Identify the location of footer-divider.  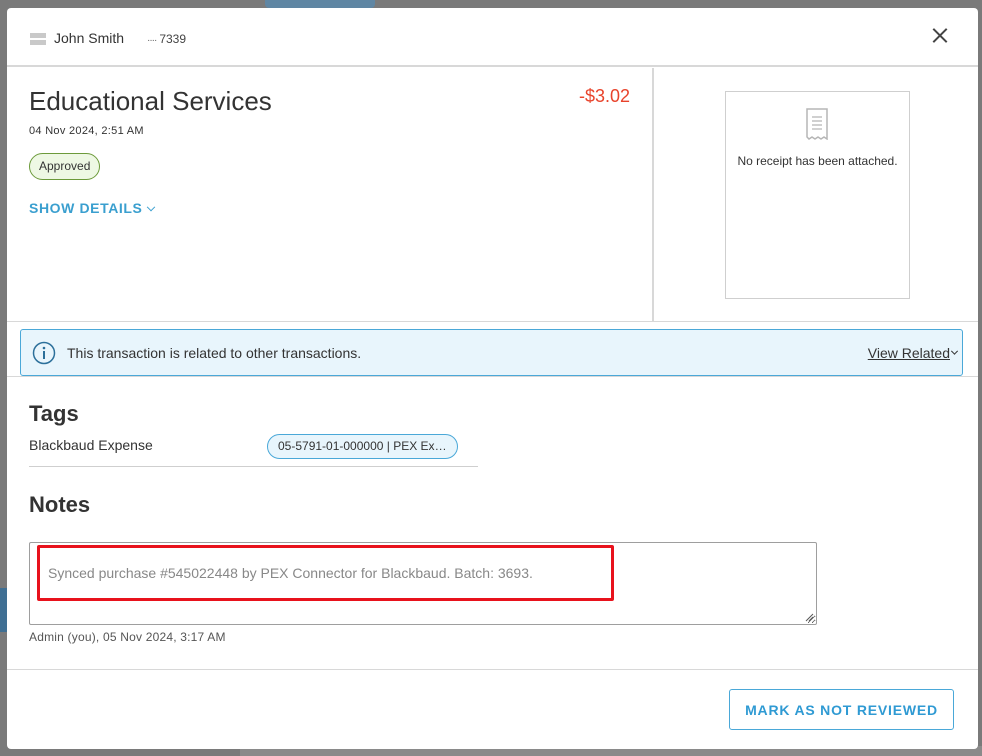
(492, 669).